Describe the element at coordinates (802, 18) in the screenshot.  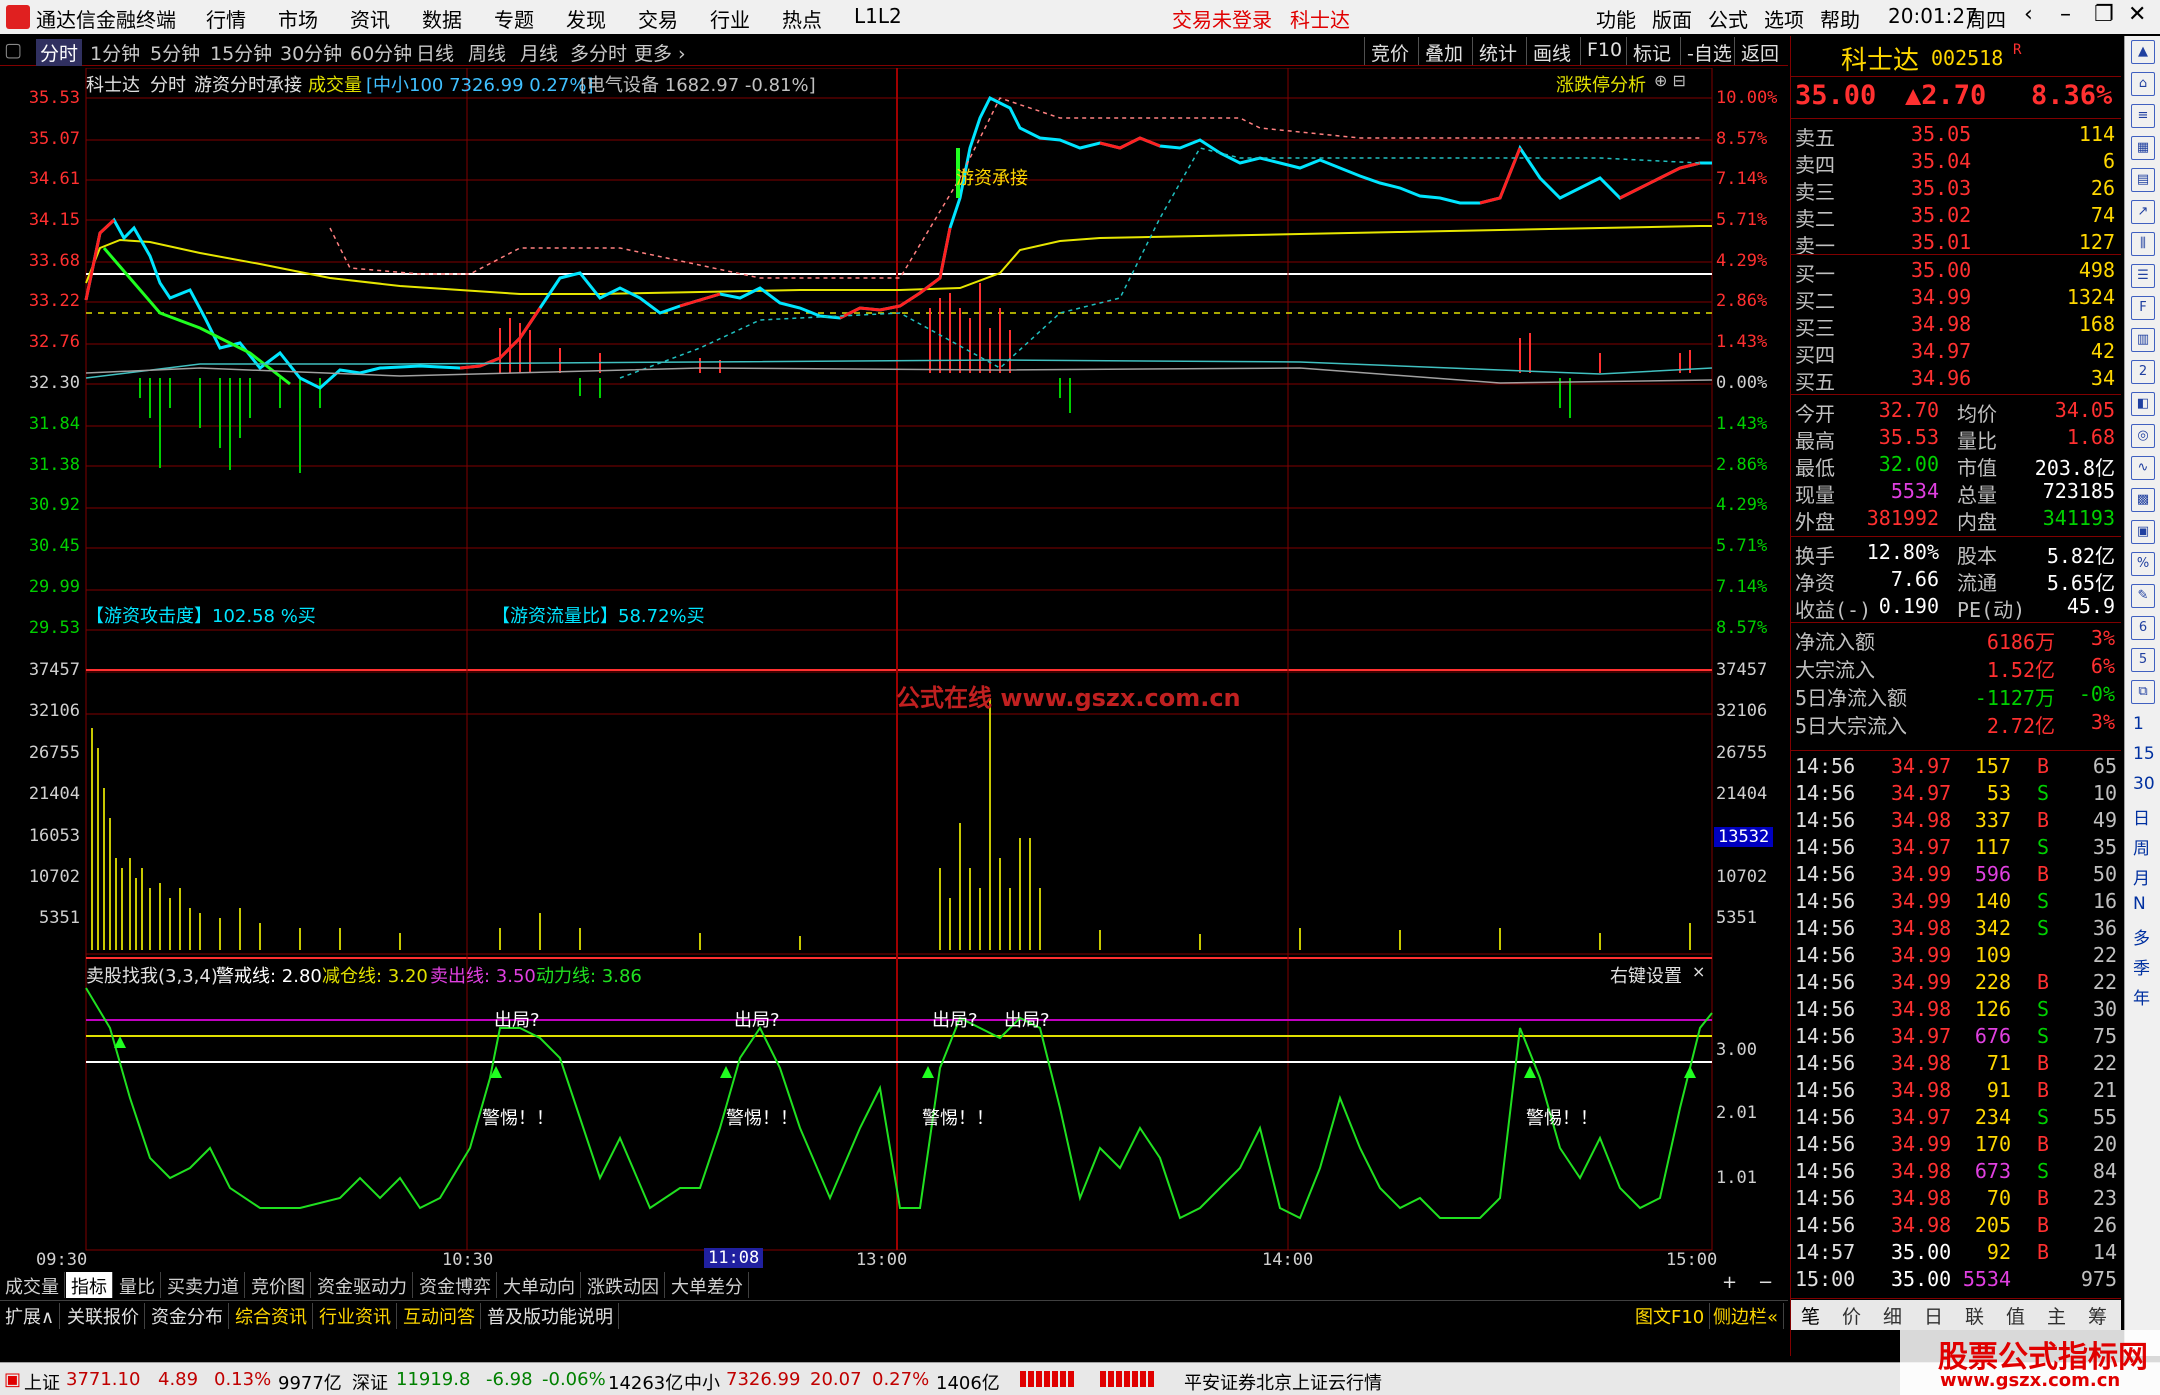
I see `menu-hot: 热点` at that location.